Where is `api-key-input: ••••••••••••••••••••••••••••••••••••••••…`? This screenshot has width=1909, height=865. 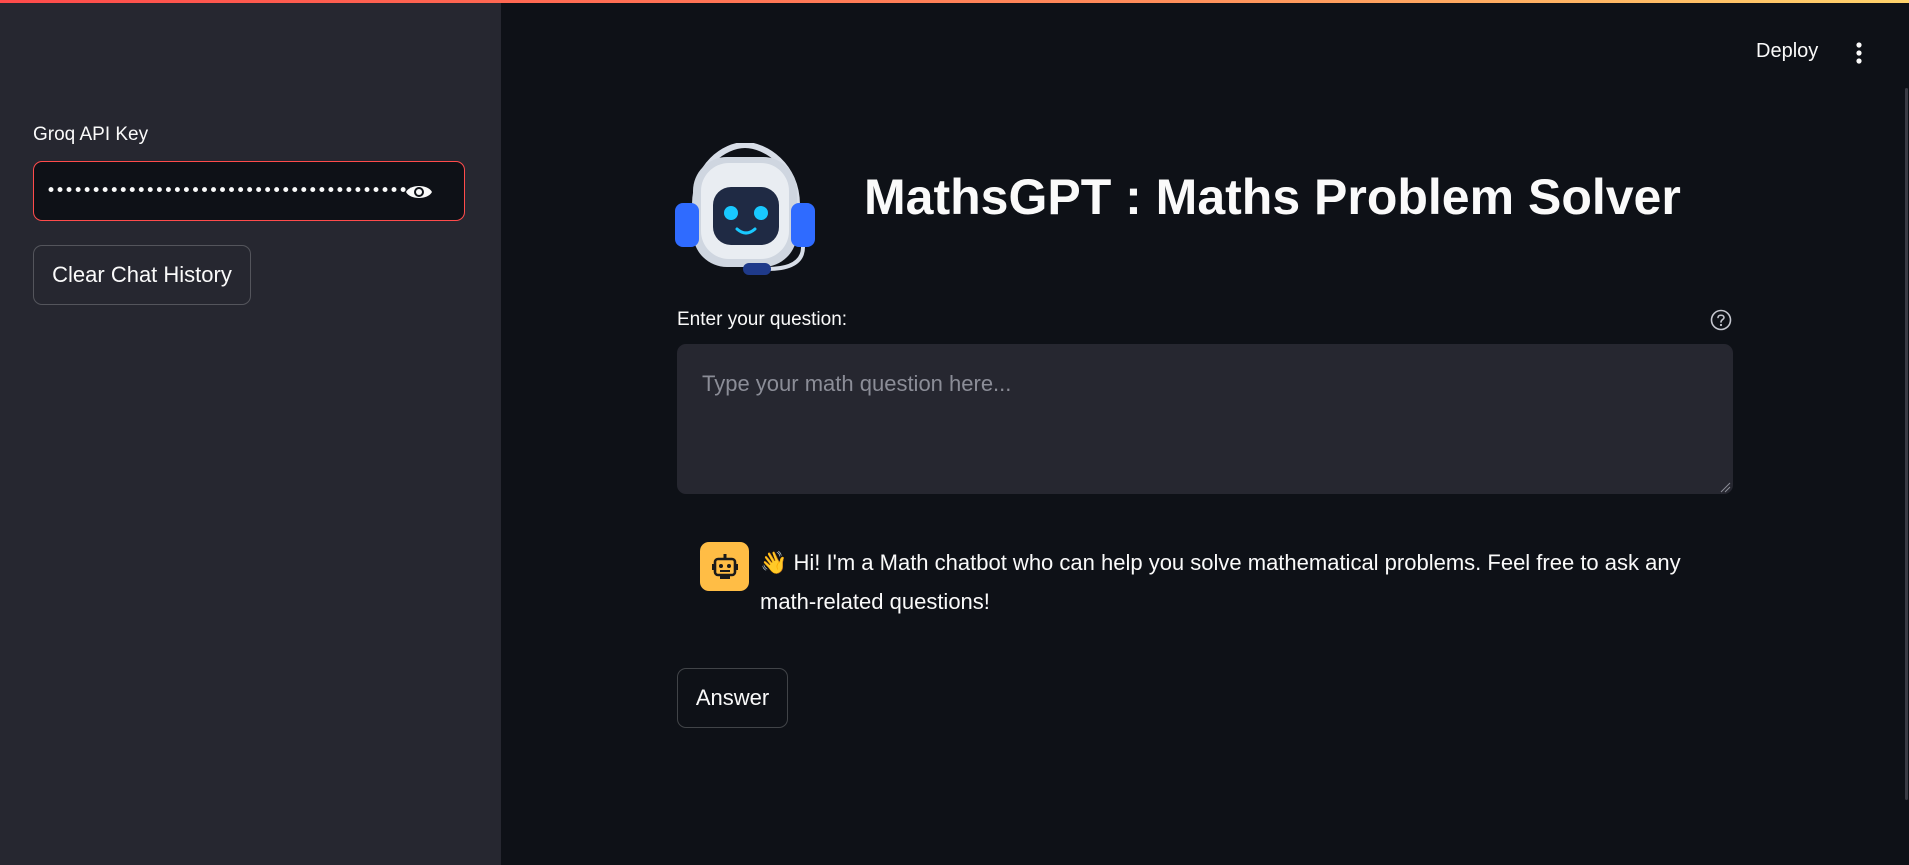 api-key-input: ••••••••••••••••••••••••••••••••••••••••… is located at coordinates (249, 191).